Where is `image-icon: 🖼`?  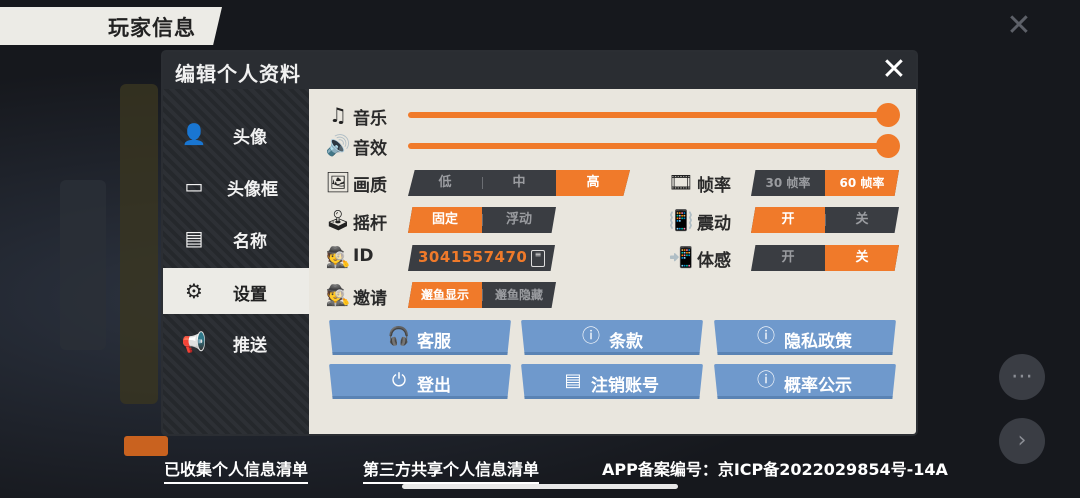 image-icon: 🖼 is located at coordinates (338, 182).